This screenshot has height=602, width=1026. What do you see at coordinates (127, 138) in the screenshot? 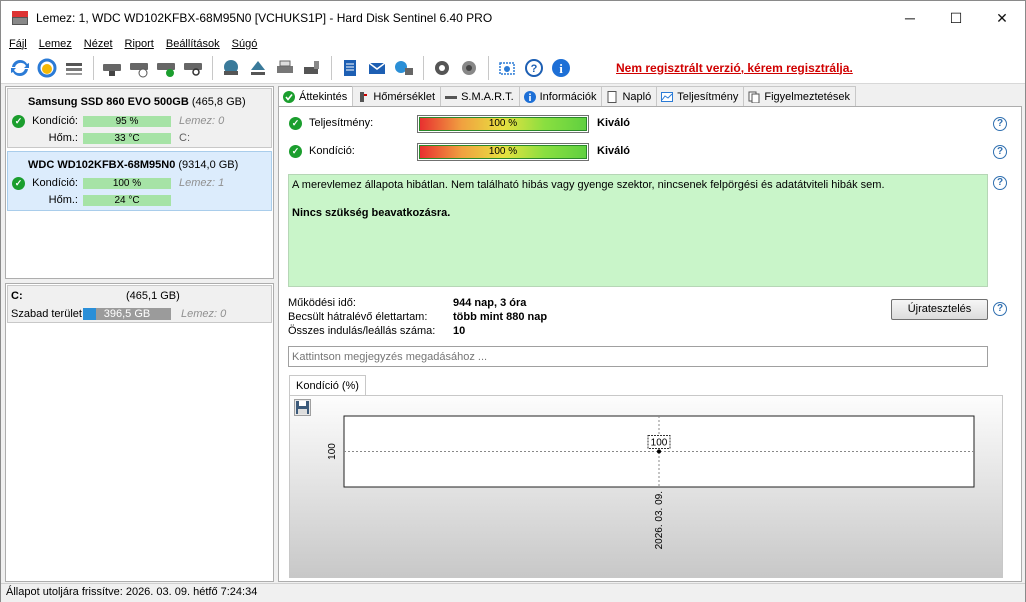
I see `temperature-bar: 33 °C` at bounding box center [127, 138].